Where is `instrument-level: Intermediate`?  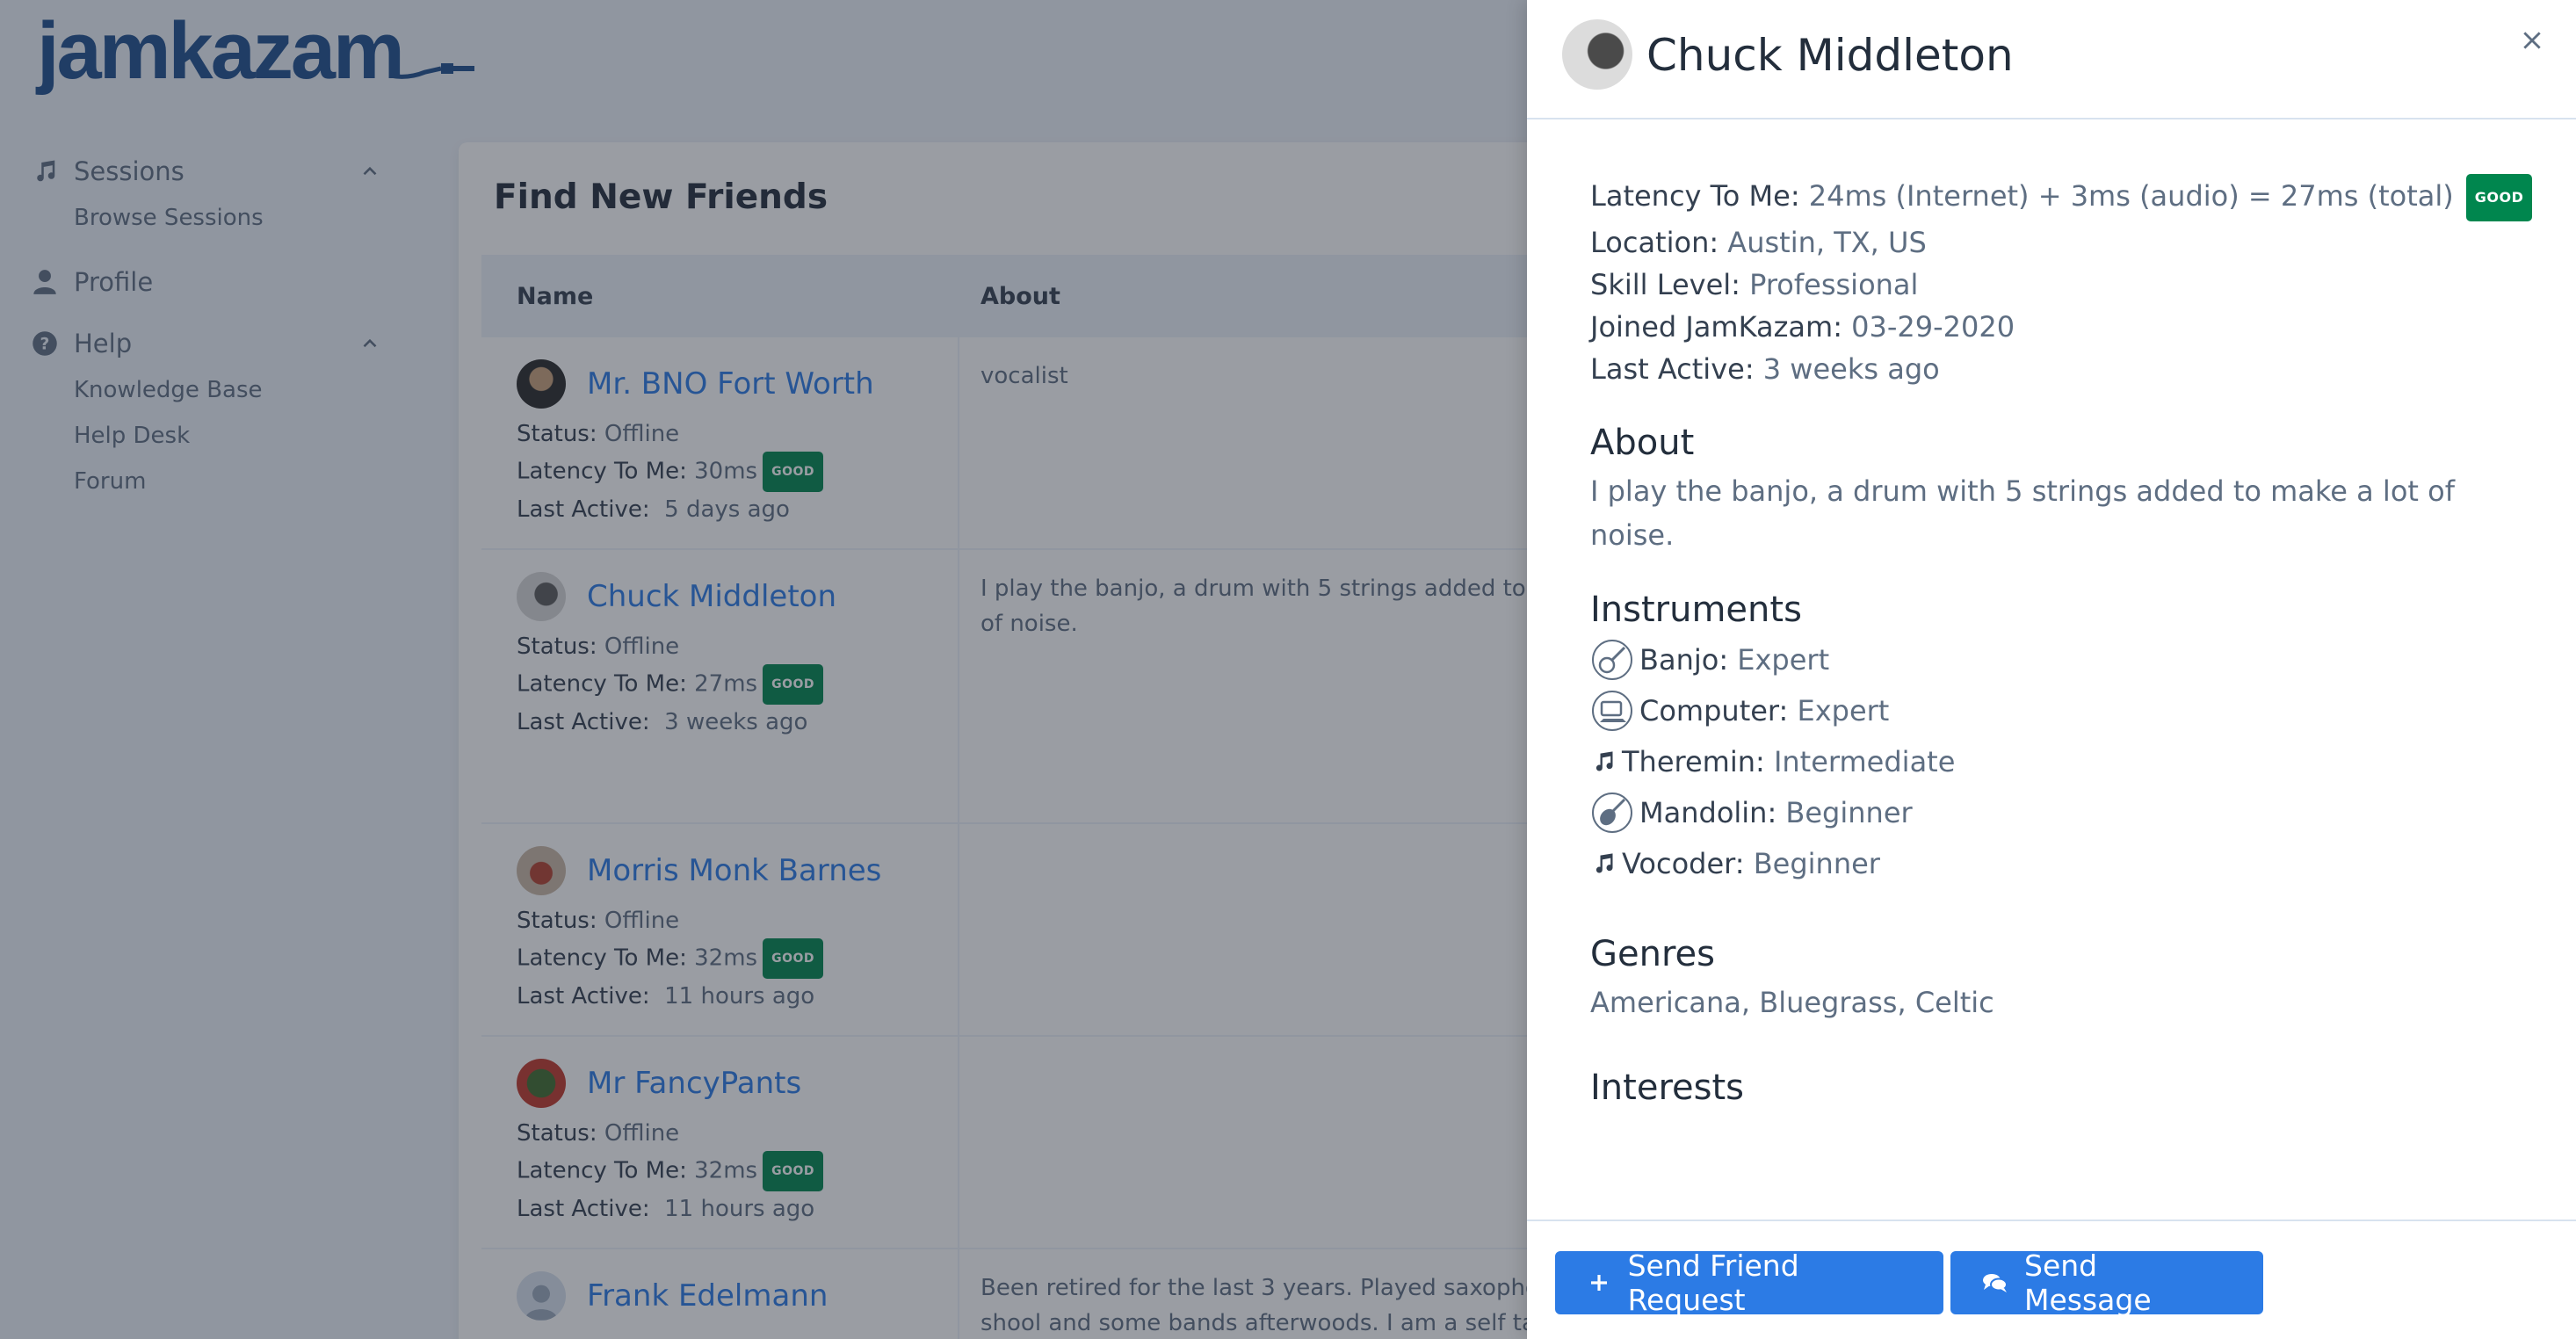
instrument-level: Intermediate is located at coordinates (1864, 761).